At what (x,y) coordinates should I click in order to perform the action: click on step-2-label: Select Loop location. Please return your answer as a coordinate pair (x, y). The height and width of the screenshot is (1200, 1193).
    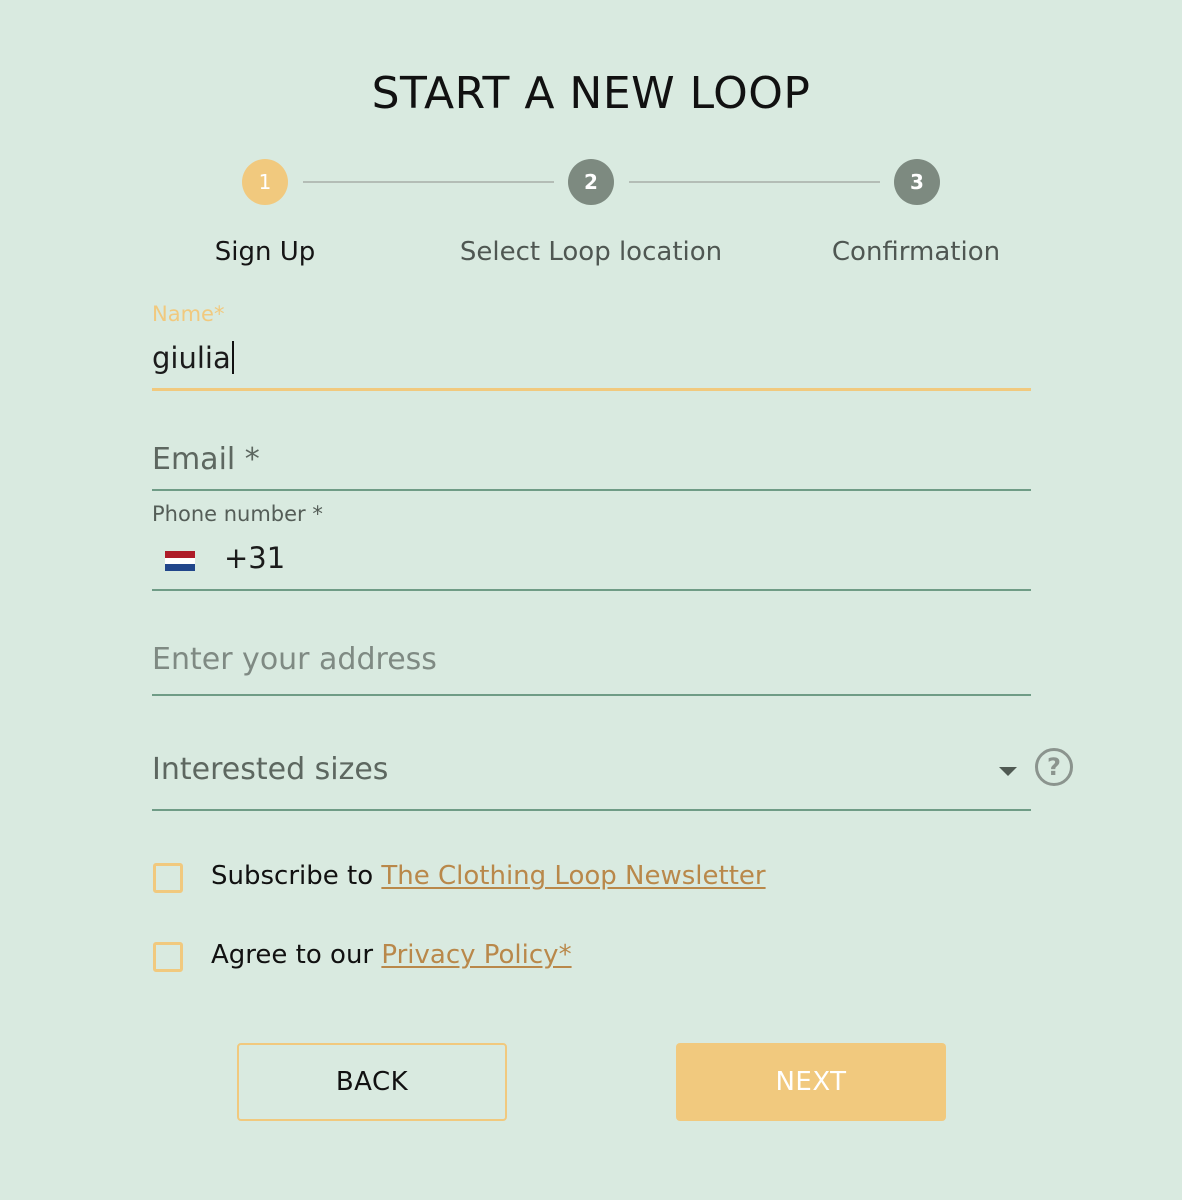
    Looking at the image, I should click on (591, 252).